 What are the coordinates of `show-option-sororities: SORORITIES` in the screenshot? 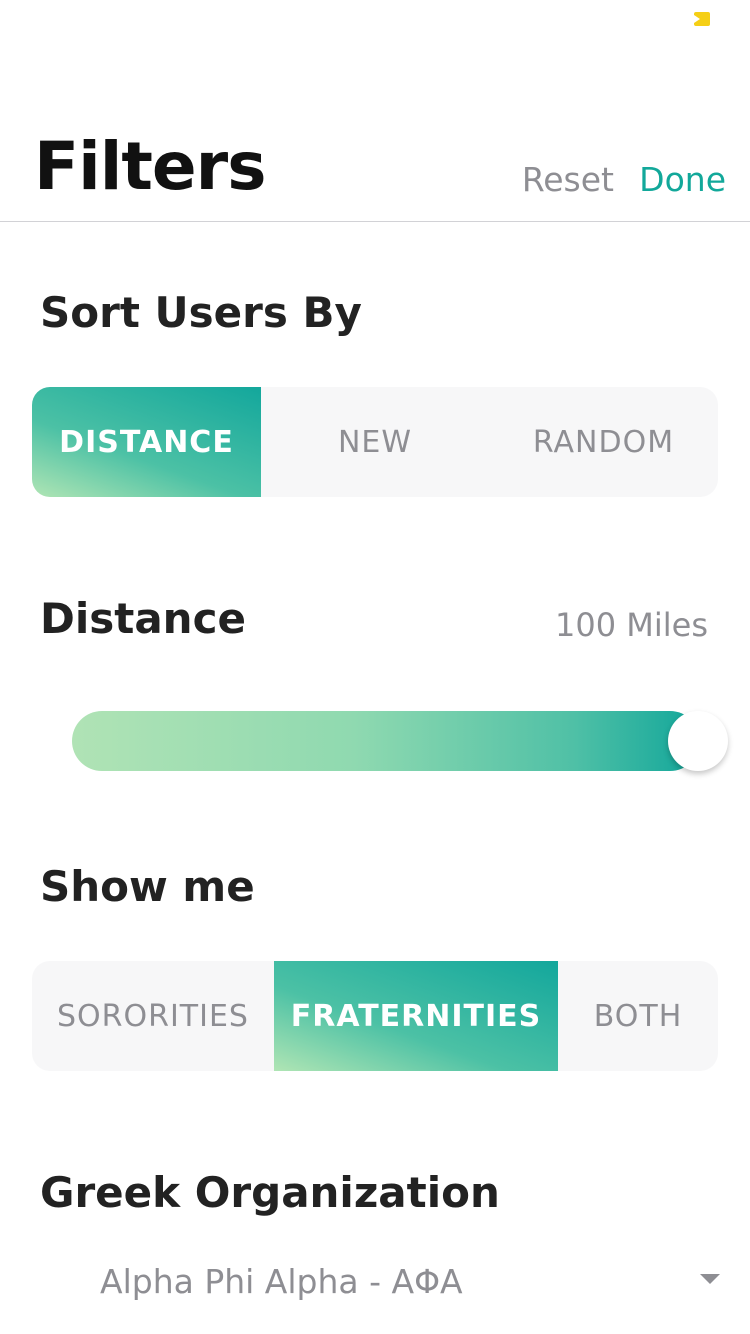 It's located at (153, 1016).